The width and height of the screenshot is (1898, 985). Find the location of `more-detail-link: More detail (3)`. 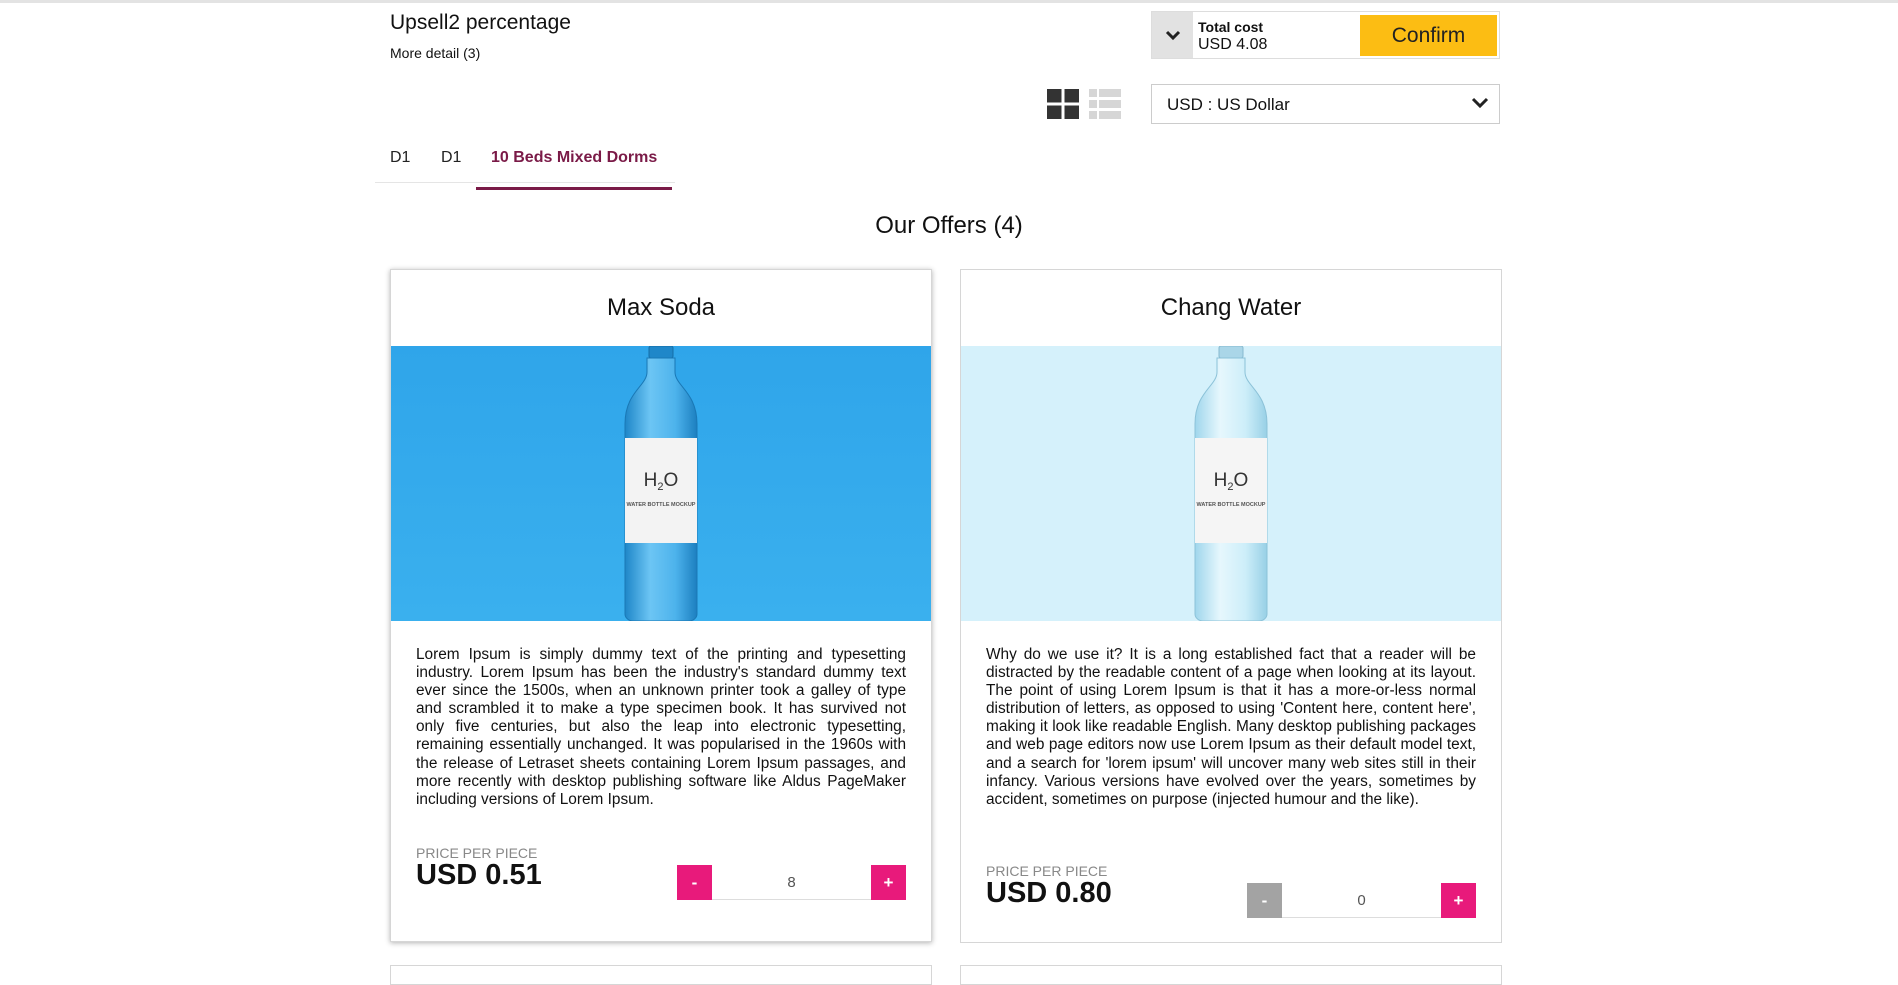

more-detail-link: More detail (3) is located at coordinates (435, 53).